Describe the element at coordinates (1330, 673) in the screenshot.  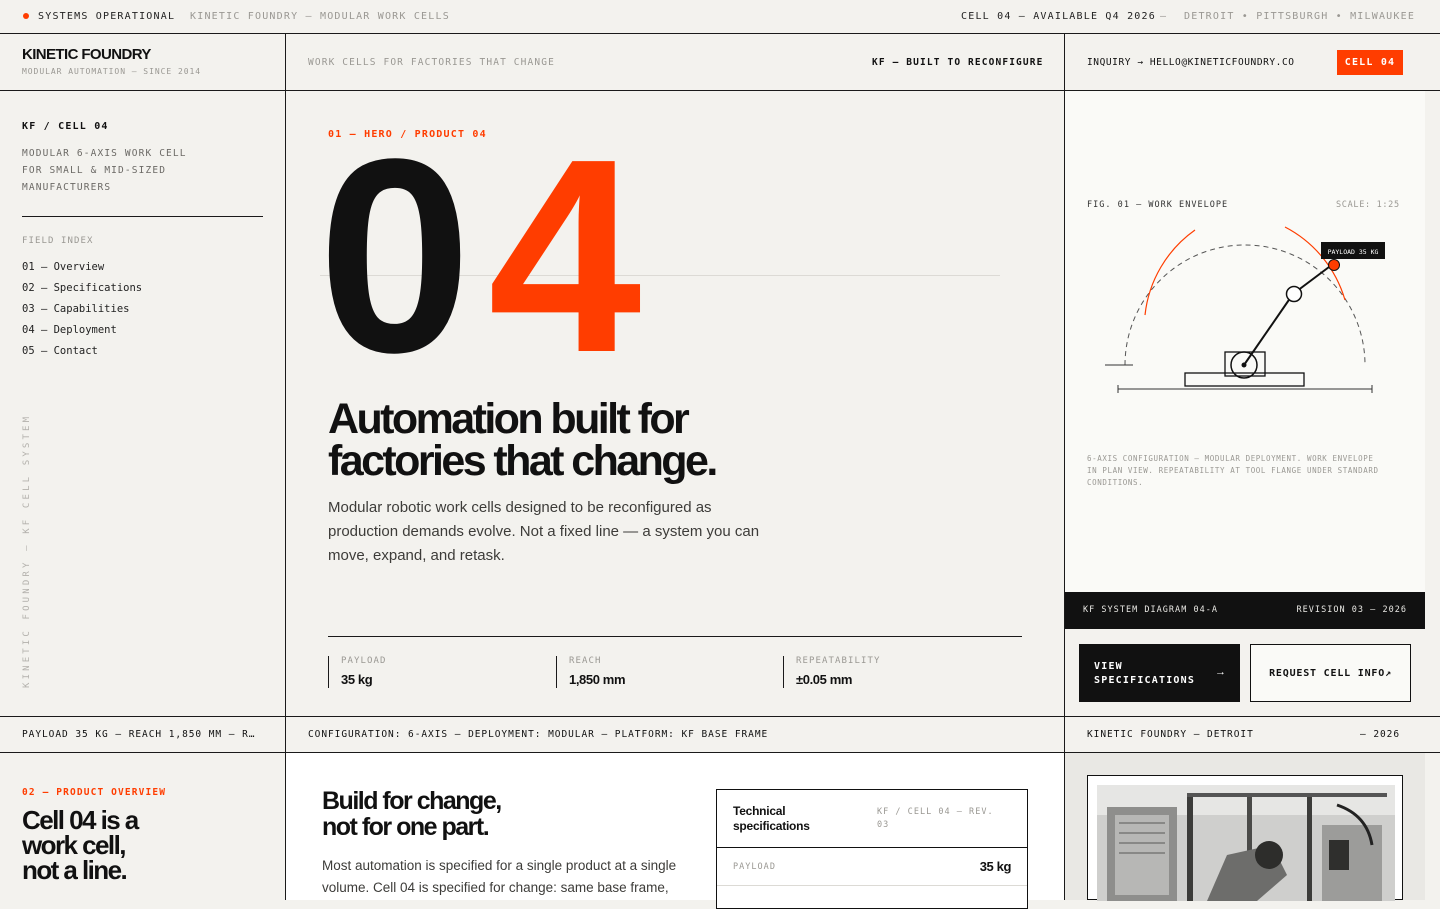
I see `request-cell-info-button: REQUEST CELL INFO↗` at that location.